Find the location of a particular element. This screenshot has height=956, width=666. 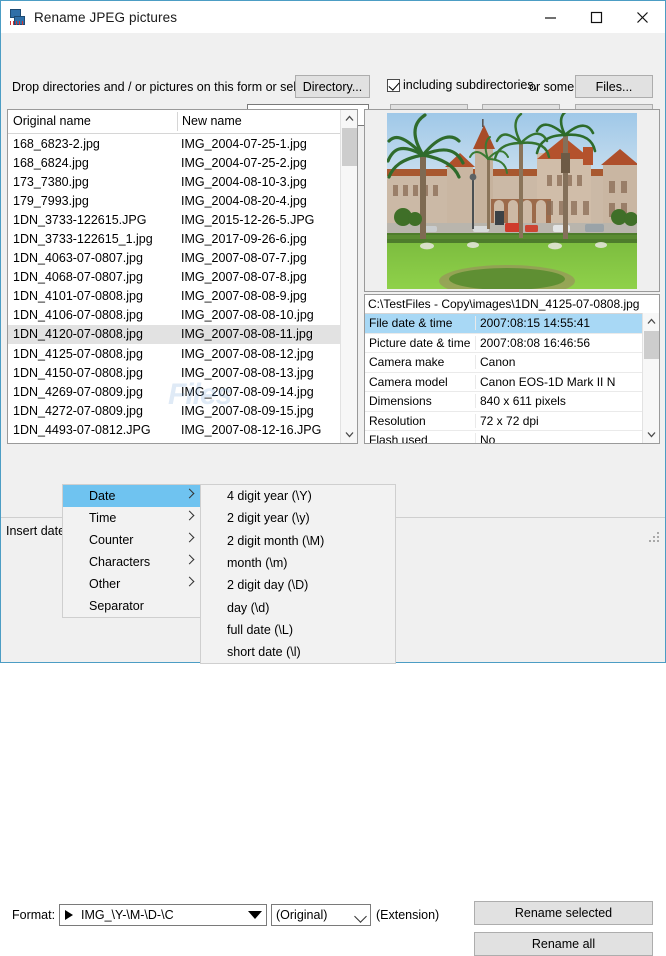

exif-row: Flash used No is located at coordinates (512, 437).